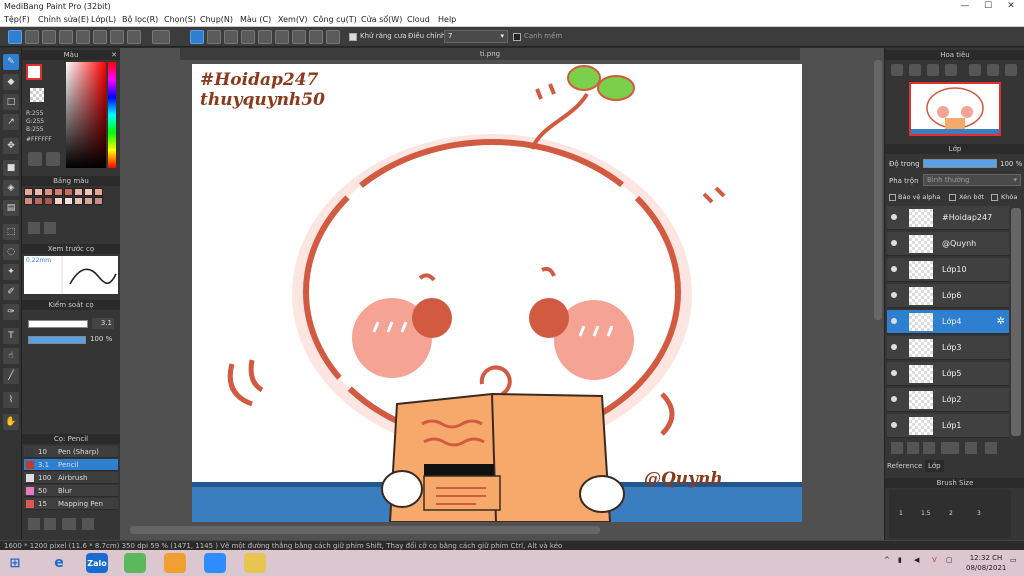  I want to click on curve-snap-icon, so click(316, 37).